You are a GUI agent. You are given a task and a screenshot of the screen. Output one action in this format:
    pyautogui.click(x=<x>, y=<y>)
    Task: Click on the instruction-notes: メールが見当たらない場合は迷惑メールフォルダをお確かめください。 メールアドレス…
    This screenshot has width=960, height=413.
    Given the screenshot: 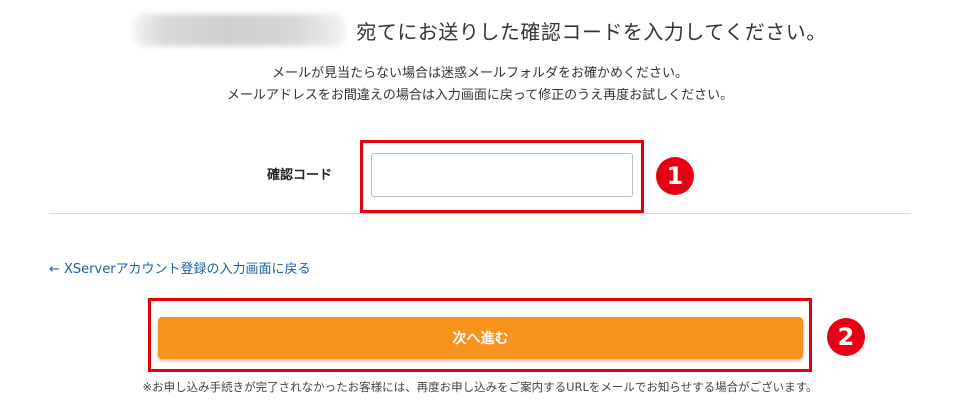 What is the action you would take?
    pyautogui.click(x=480, y=85)
    